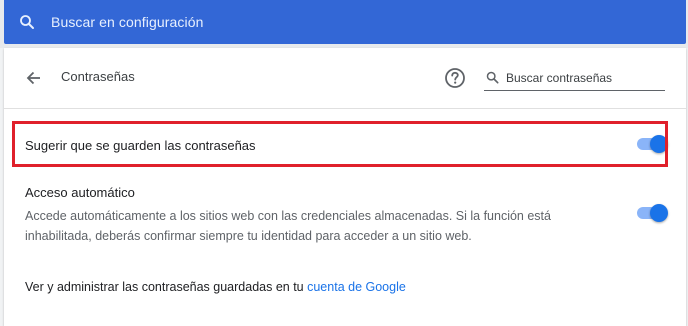 The image size is (688, 326). I want to click on password-search-field: Buscar contraseñas, so click(574, 78).